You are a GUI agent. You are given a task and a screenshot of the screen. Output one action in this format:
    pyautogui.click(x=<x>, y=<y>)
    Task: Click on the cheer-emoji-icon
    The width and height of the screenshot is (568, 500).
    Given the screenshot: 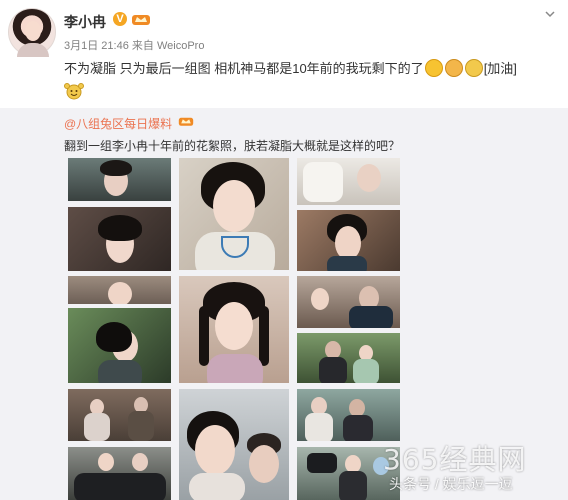 What is the action you would take?
    pyautogui.click(x=473, y=68)
    